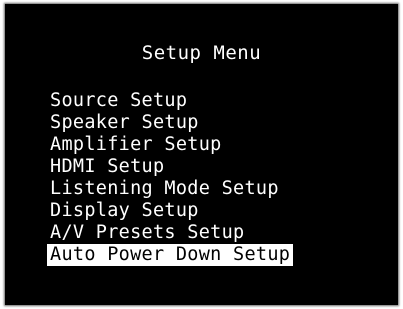 The image size is (403, 309). What do you see at coordinates (201, 53) in the screenshot?
I see `menu-title: Setup Menu` at bounding box center [201, 53].